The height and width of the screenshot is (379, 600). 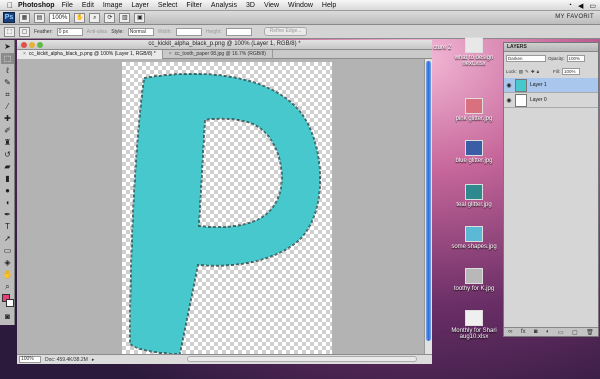 What do you see at coordinates (24, 31) in the screenshot?
I see `new-selection-icon: ▢` at bounding box center [24, 31].